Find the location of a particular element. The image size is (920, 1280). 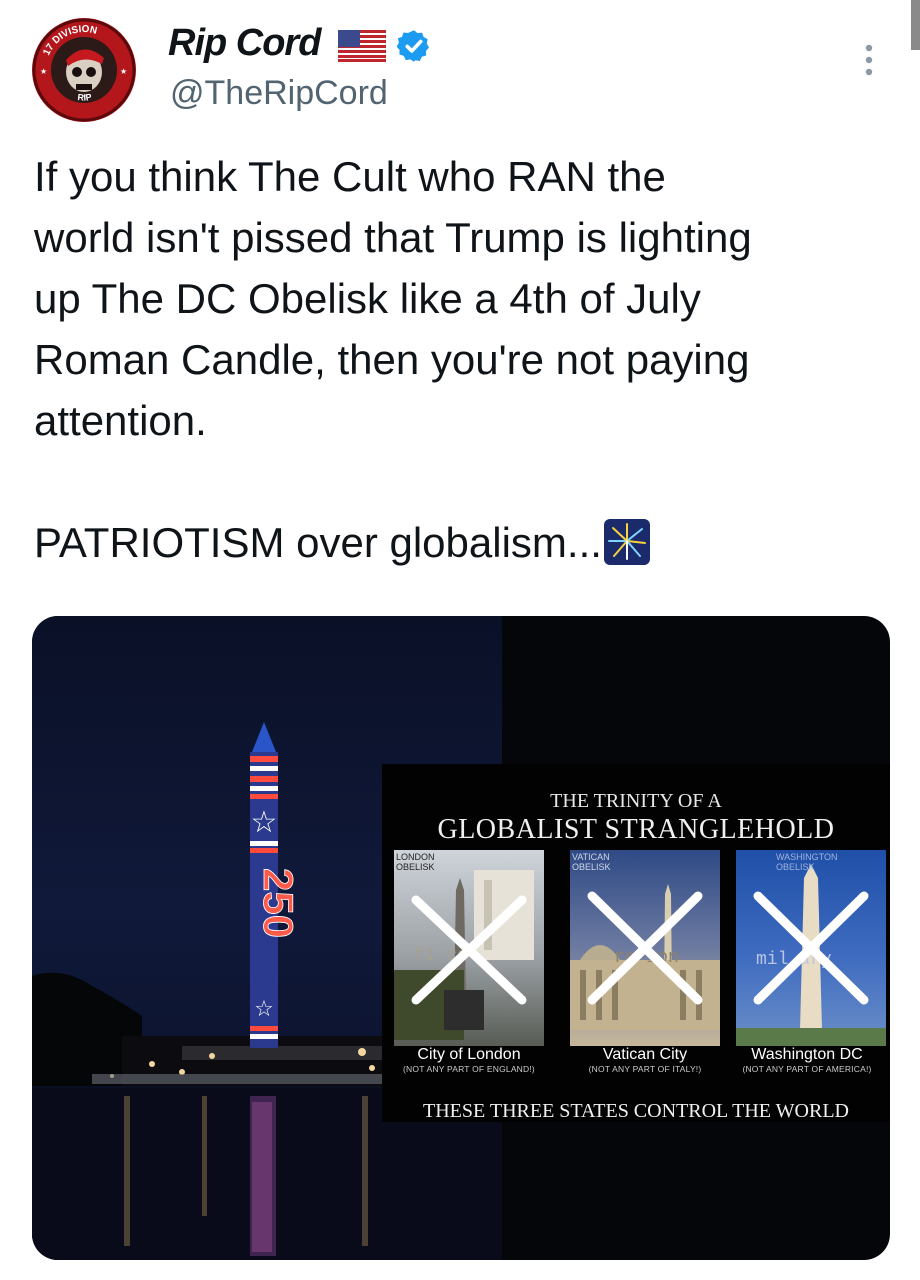

avatar: 17 DIVISION RIP ★ ★ is located at coordinates (84, 70).